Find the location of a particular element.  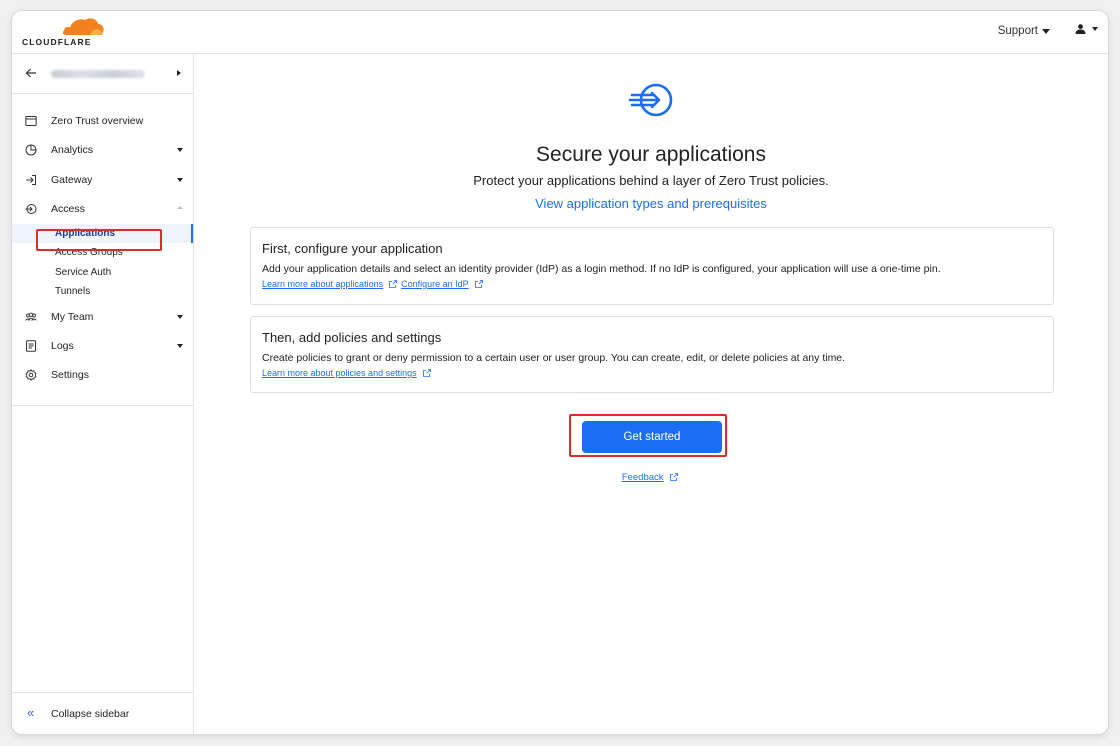

get-started-button: Get started is located at coordinates (652, 437).